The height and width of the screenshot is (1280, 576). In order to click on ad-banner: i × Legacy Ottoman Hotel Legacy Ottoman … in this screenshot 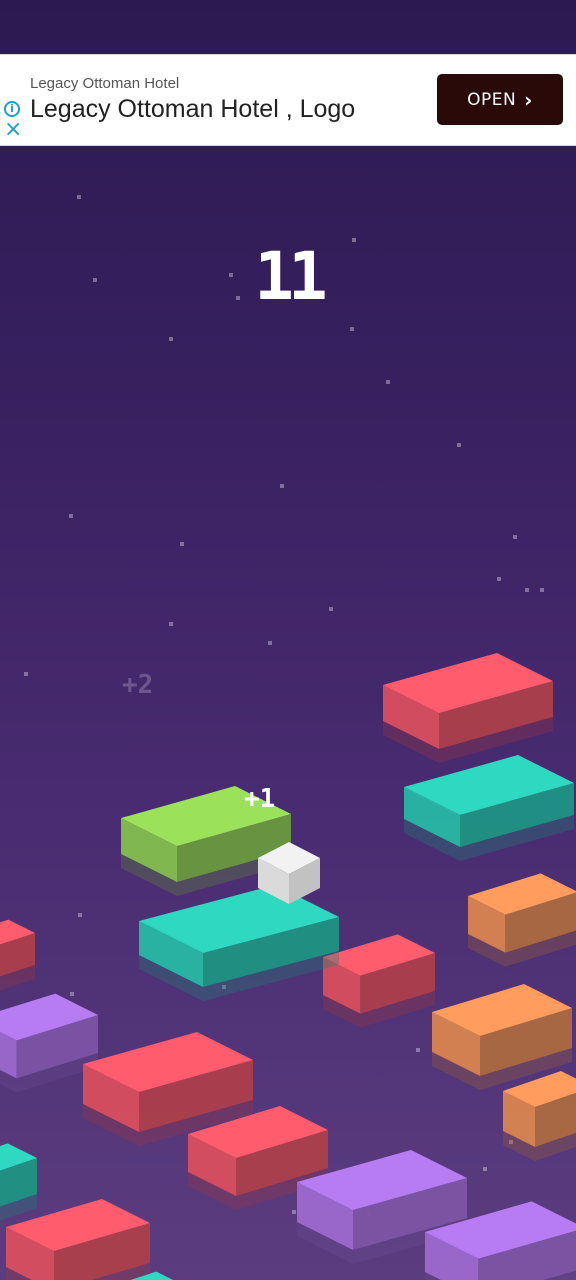, I will do `click(288, 100)`.